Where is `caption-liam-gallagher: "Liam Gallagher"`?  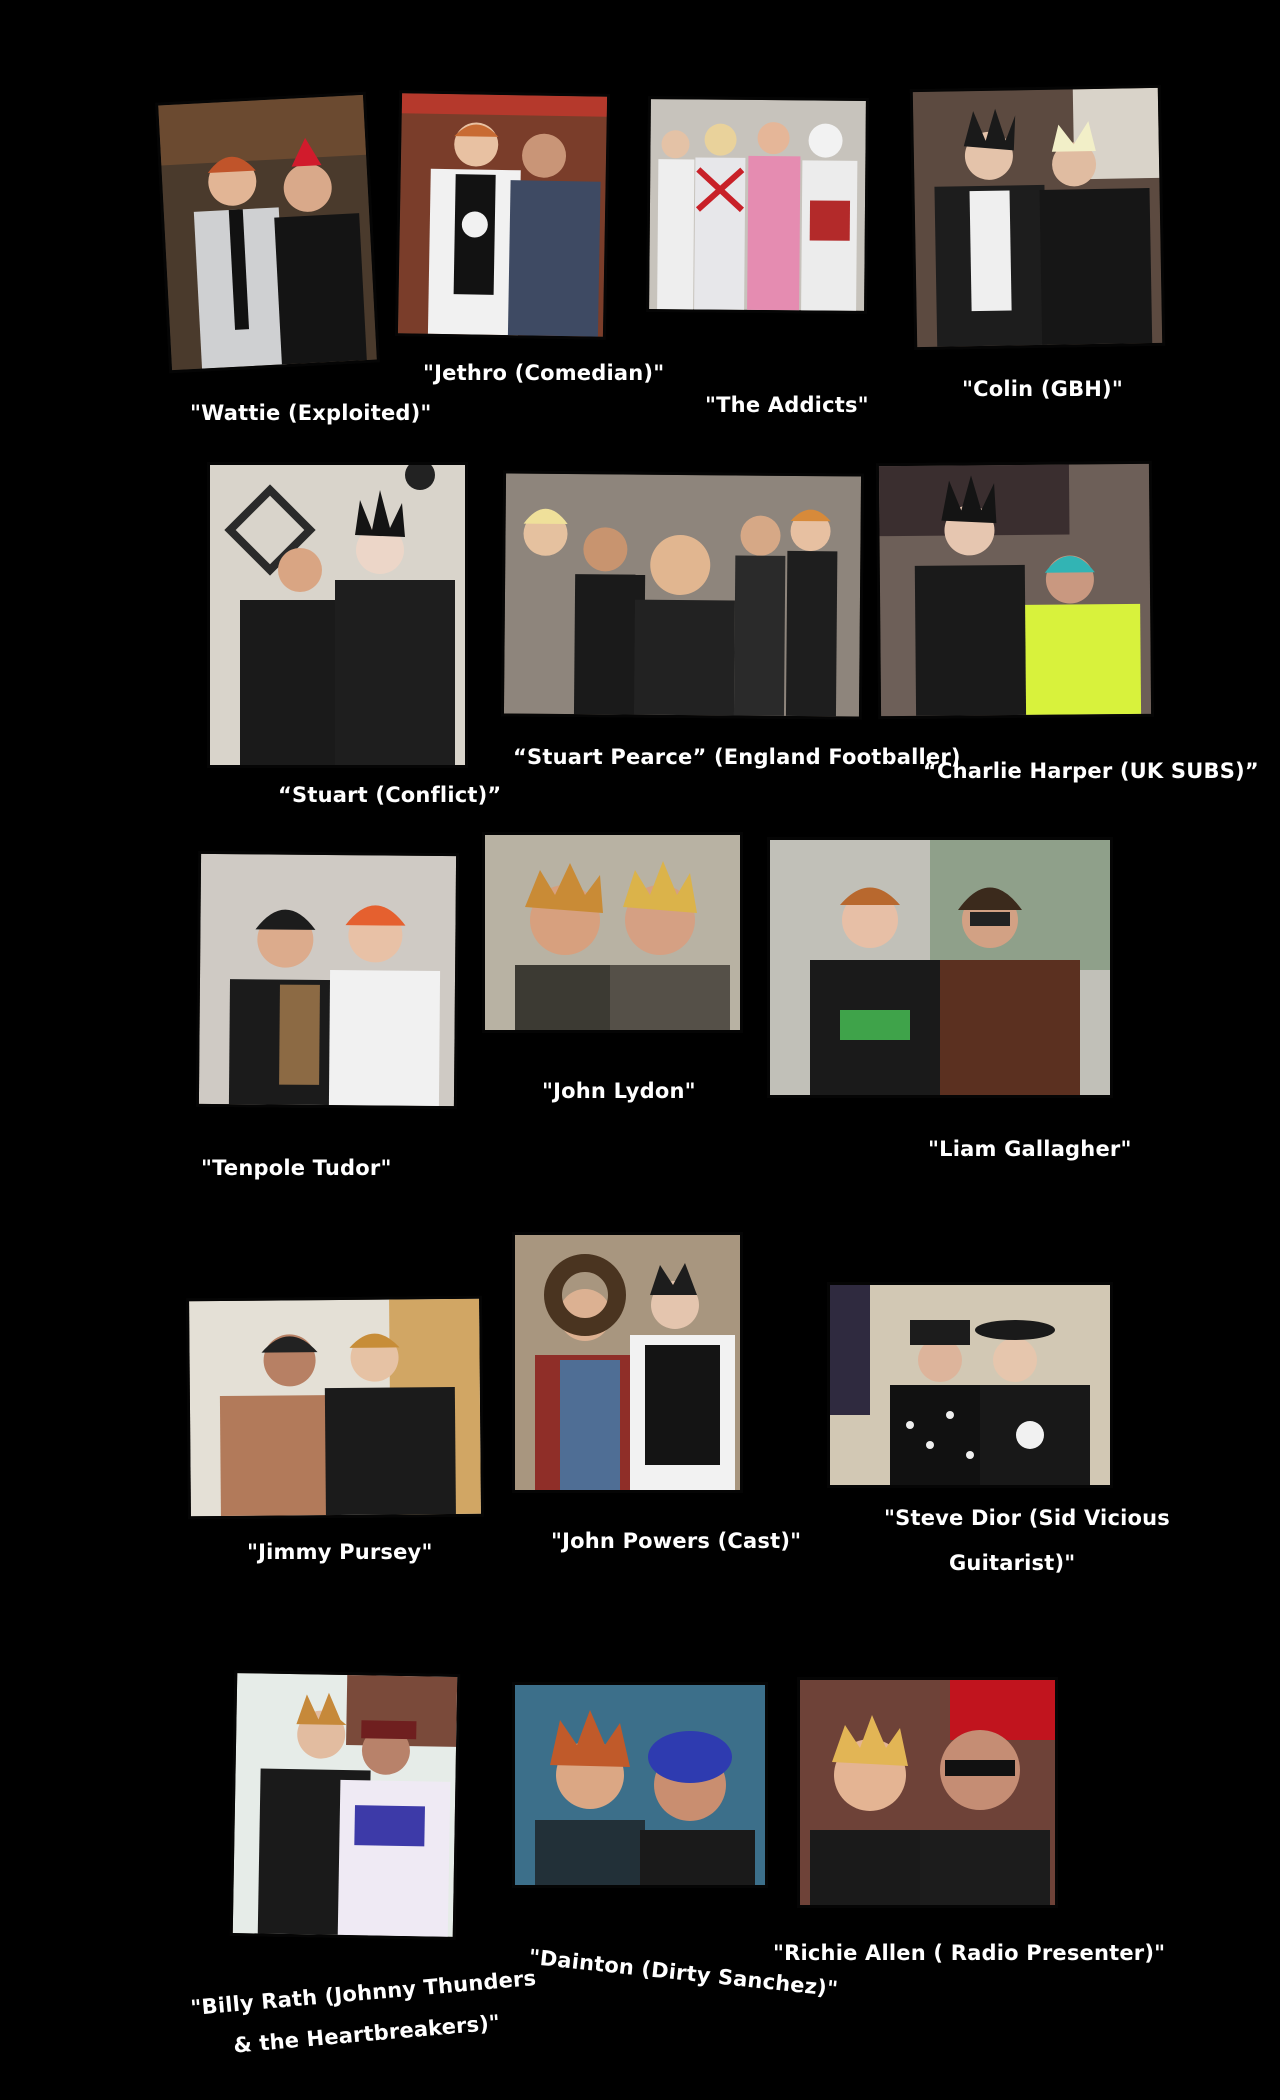 caption-liam-gallagher: "Liam Gallagher" is located at coordinates (1030, 1149).